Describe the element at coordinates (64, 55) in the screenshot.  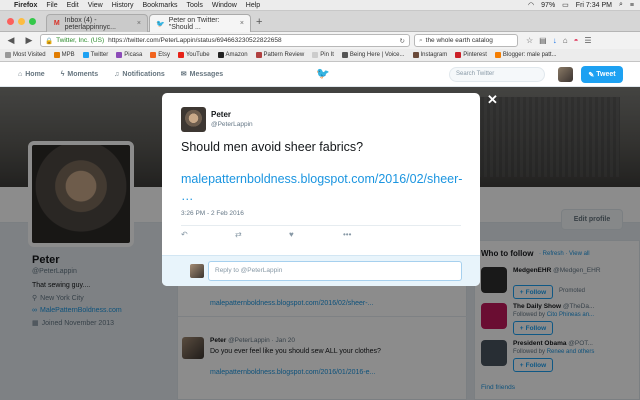
I see `bookmark-mpb: MPB` at that location.